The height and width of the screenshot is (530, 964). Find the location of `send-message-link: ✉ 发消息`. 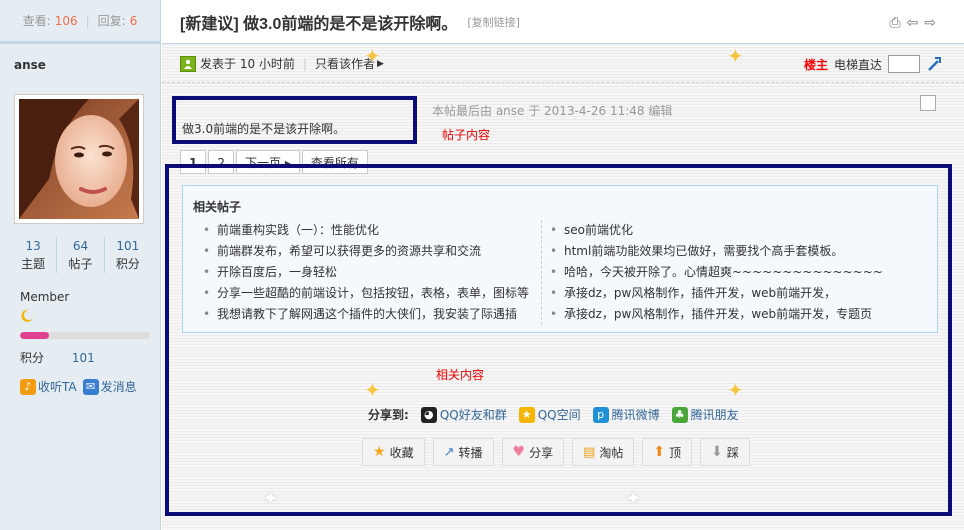

send-message-link: ✉ 发消息 is located at coordinates (109, 386).